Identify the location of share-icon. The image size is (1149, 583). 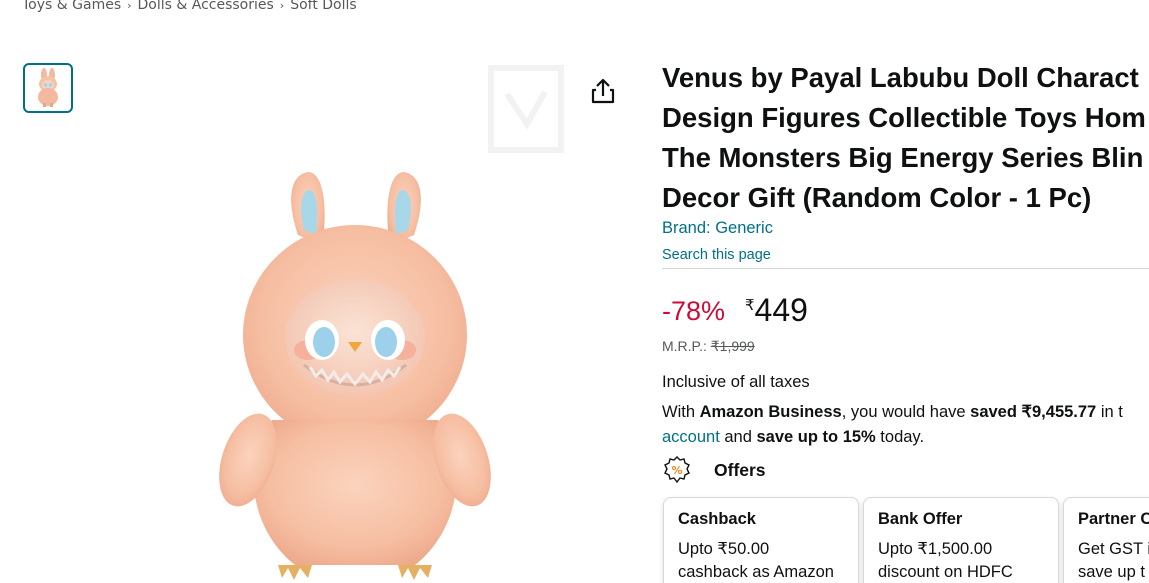
(603, 91).